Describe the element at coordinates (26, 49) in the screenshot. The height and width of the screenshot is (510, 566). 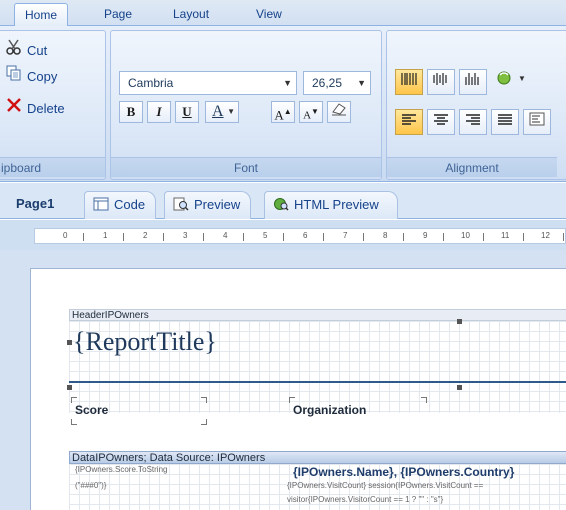
I see `cut-button: Cut` at that location.